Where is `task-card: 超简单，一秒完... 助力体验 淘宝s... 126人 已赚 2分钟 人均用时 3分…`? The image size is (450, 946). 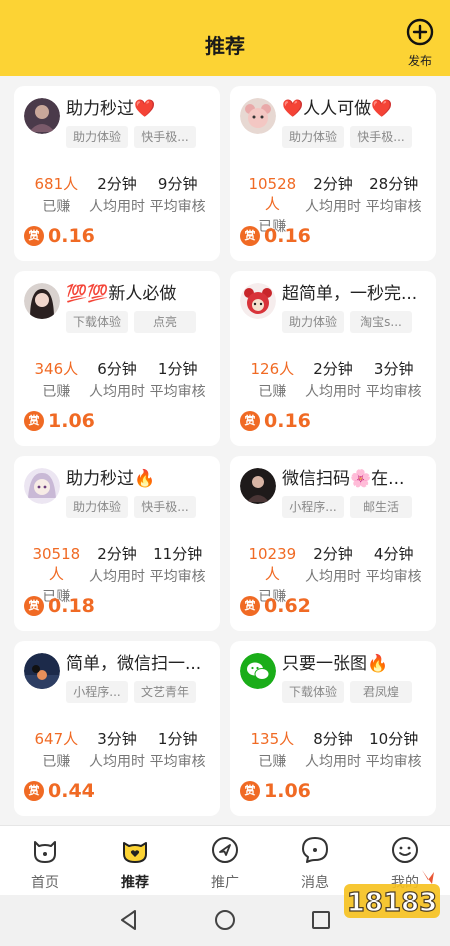
task-card: 超简单，一秒完... 助力体验 淘宝s... 126人 已赚 2分钟 人均用时 3分… is located at coordinates (333, 358).